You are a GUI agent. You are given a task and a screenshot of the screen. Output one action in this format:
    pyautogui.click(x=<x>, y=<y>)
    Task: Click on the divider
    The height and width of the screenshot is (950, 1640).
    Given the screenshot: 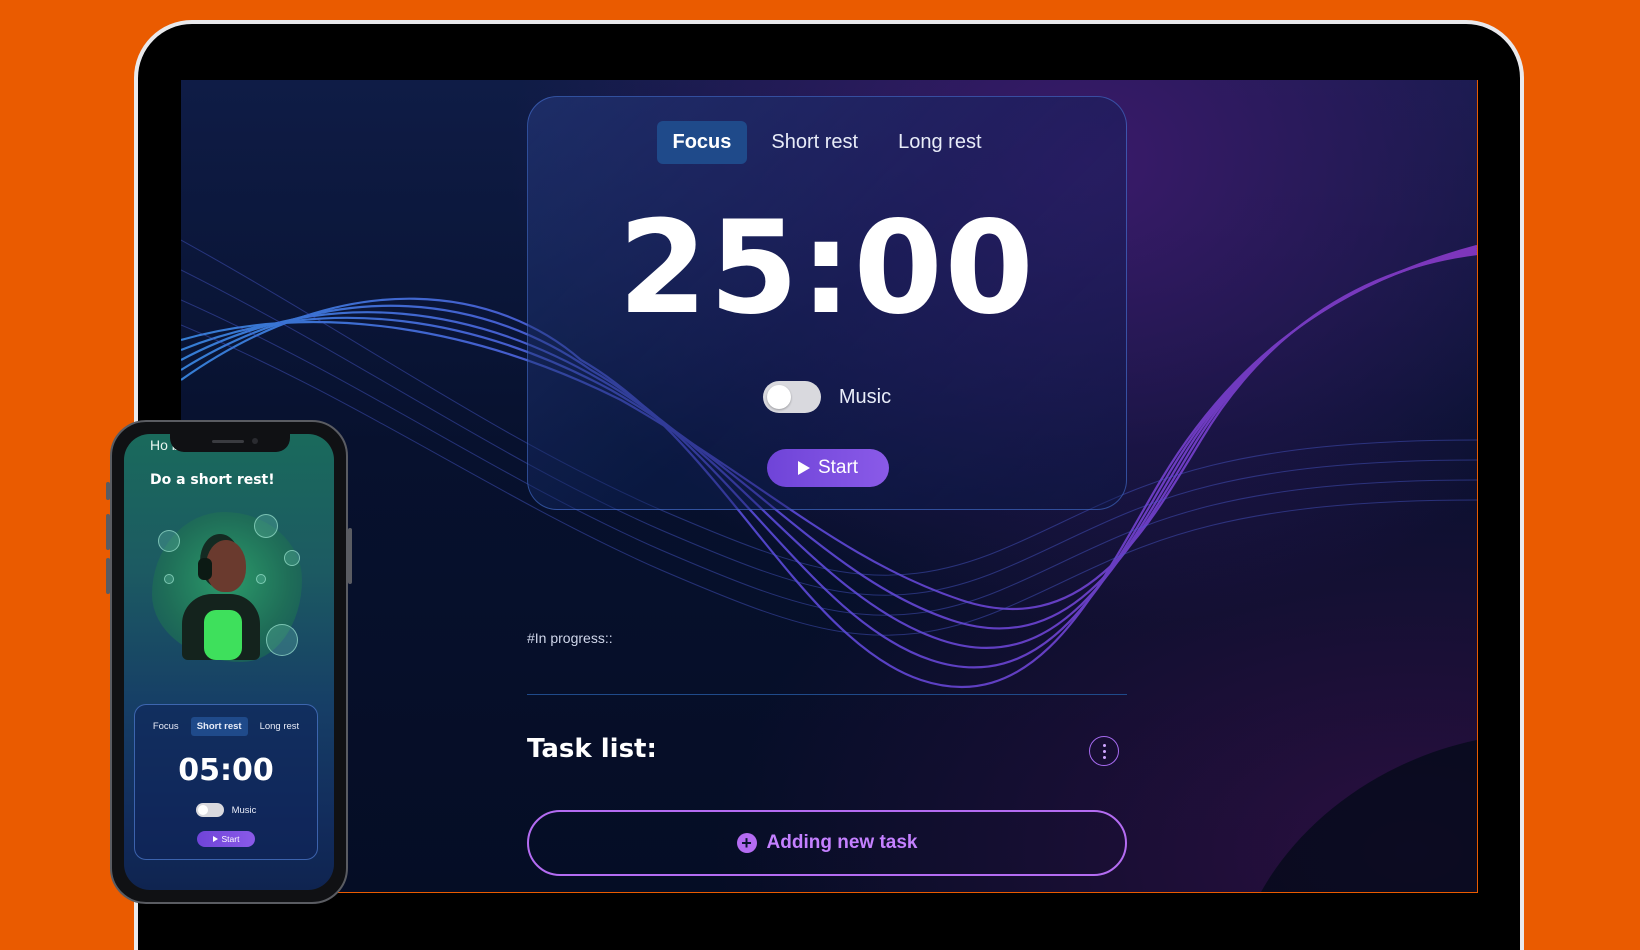 What is the action you would take?
    pyautogui.click(x=827, y=694)
    